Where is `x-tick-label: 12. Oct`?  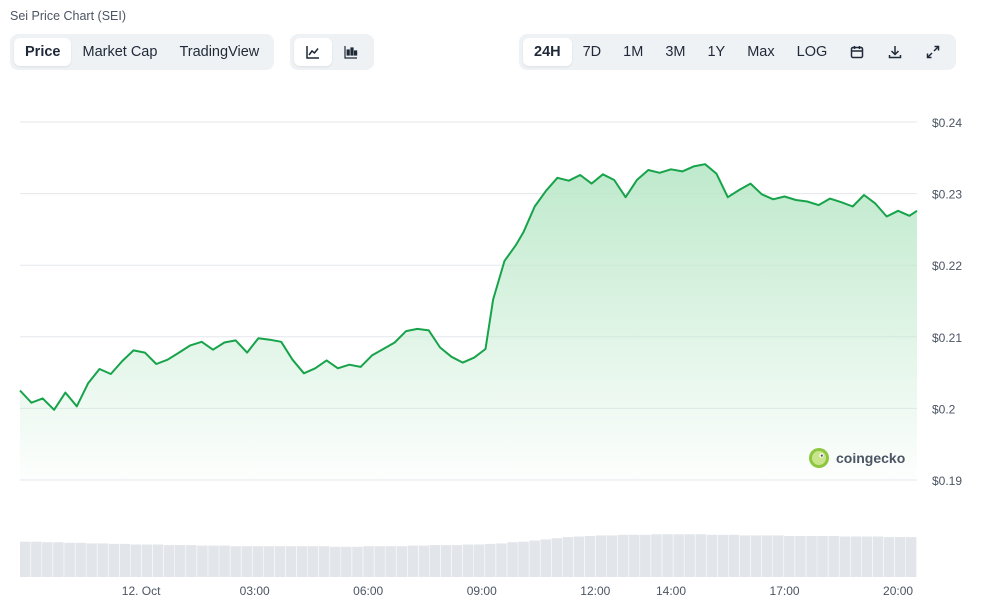
x-tick-label: 12. Oct is located at coordinates (141, 591).